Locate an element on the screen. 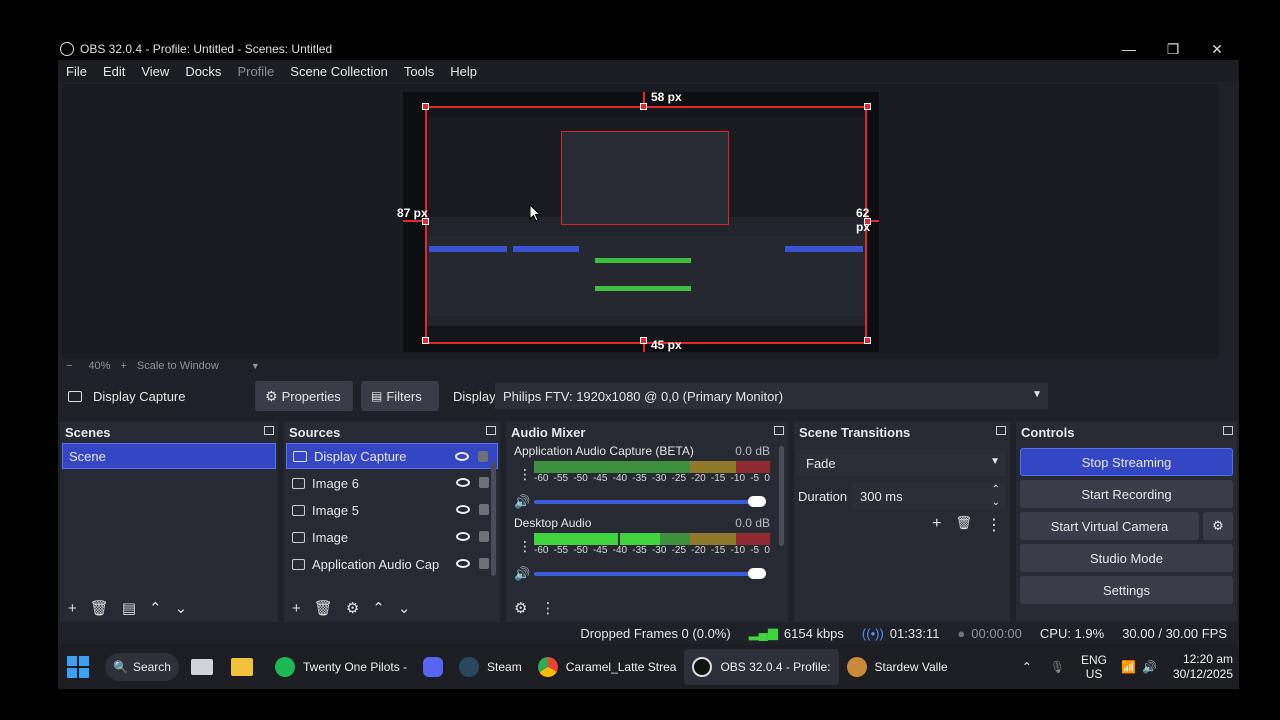  menu-help: Help is located at coordinates (463, 71).